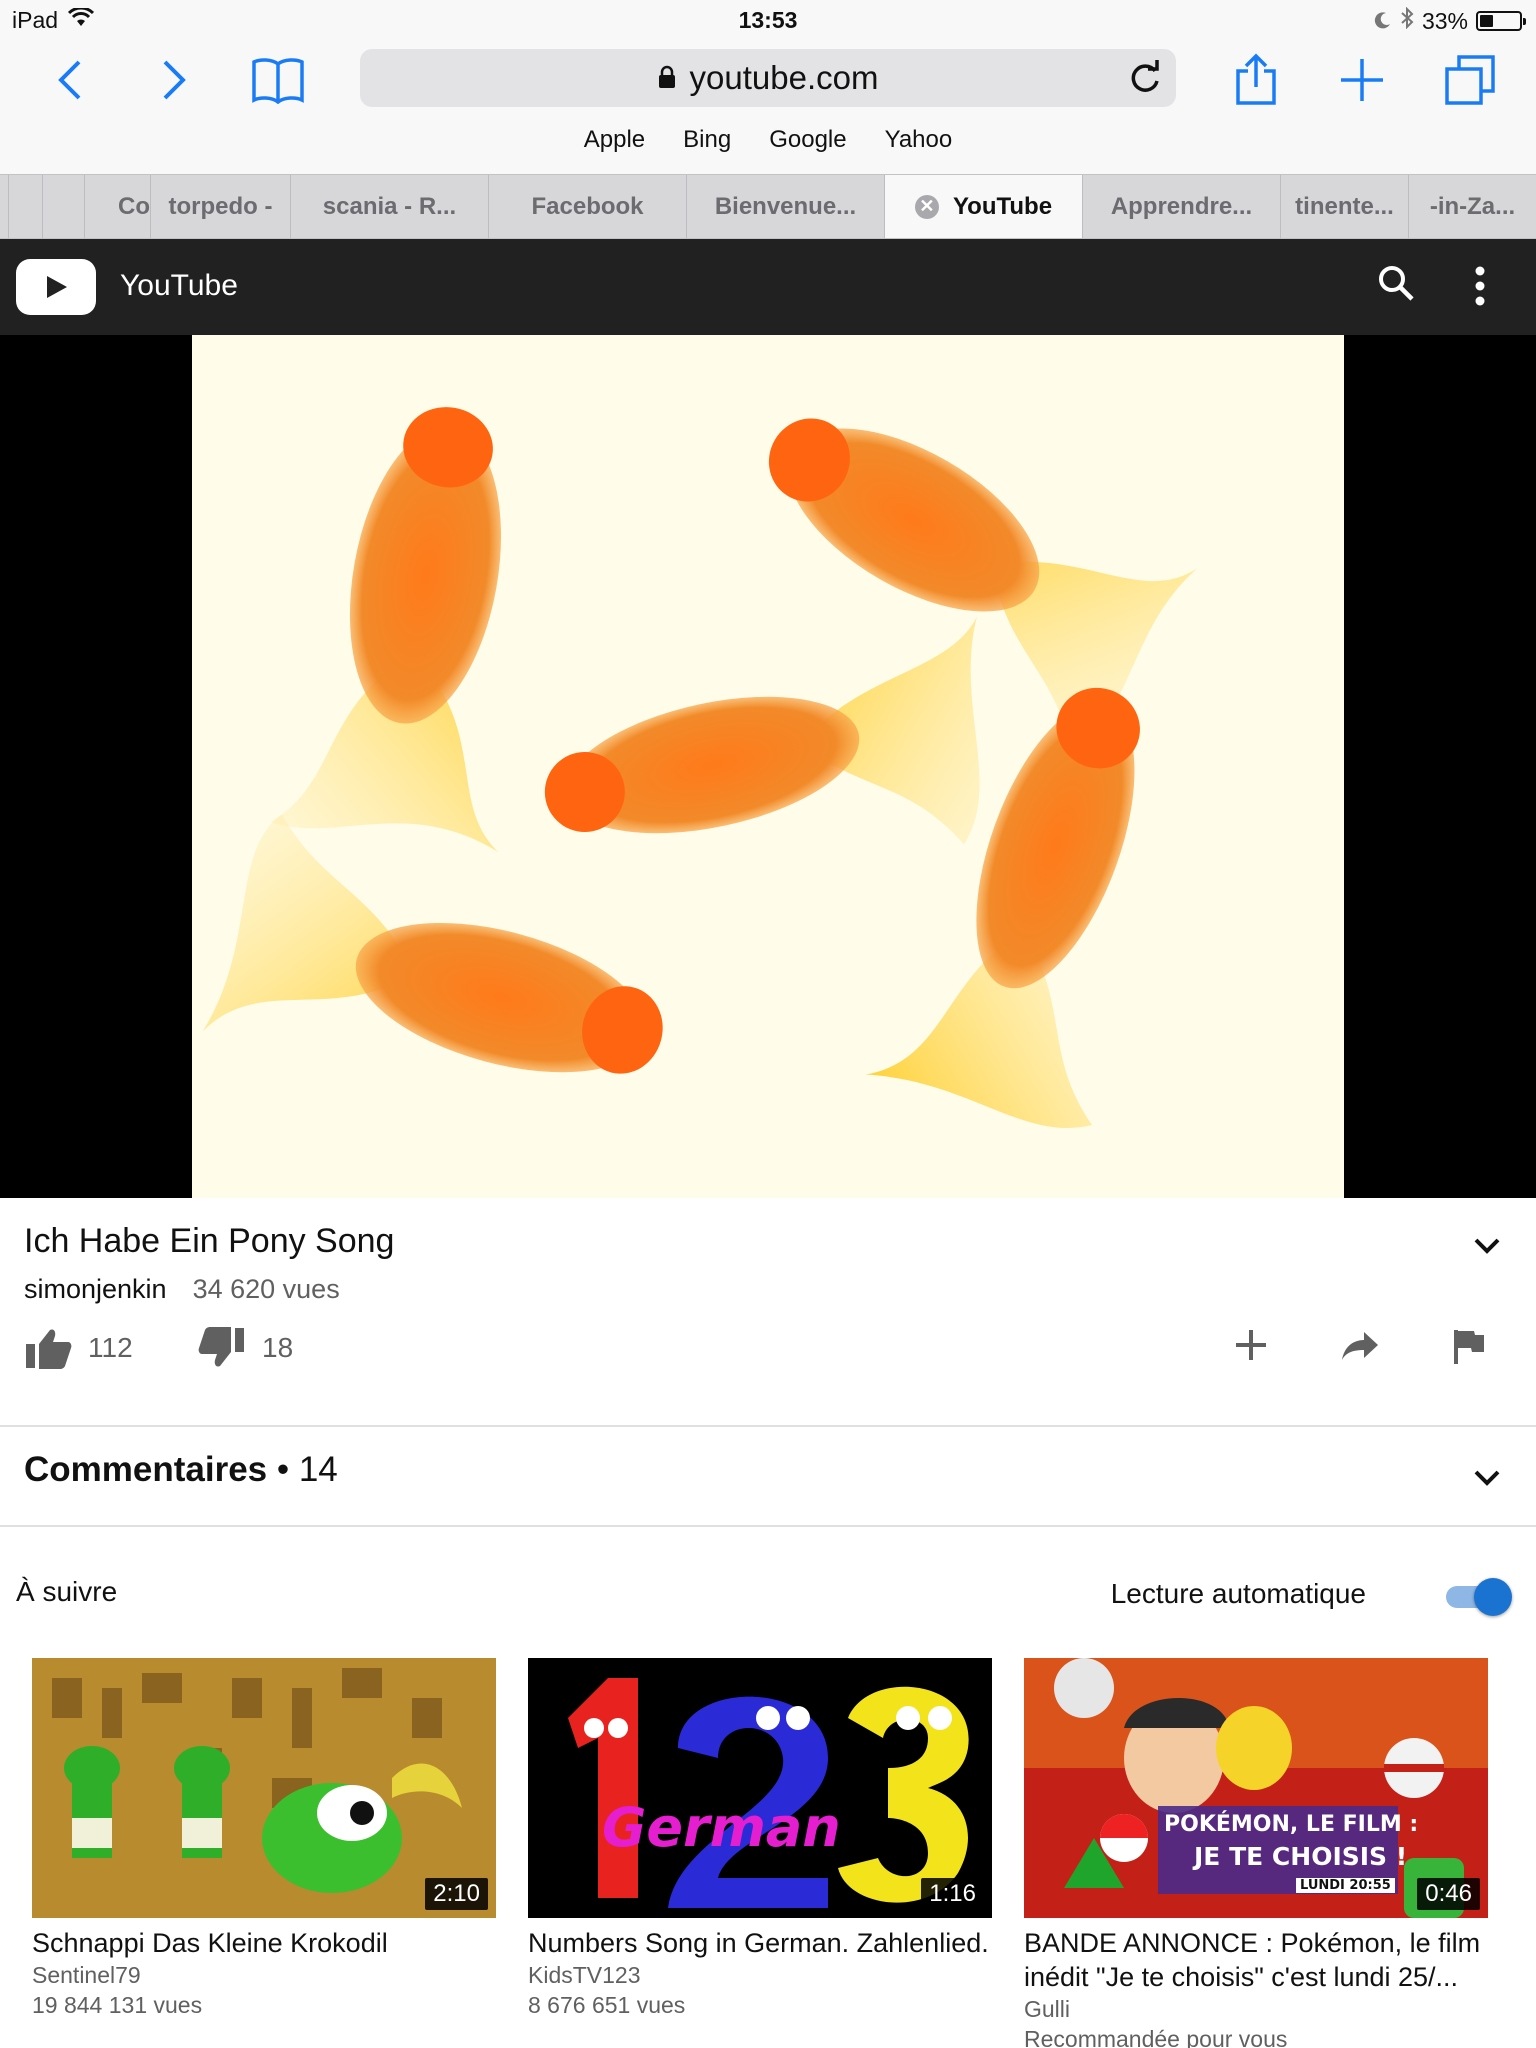 This screenshot has height=2048, width=1536. I want to click on thumbnail-overlay-line1: POKÉMON, LE FILM :, so click(1291, 1824).